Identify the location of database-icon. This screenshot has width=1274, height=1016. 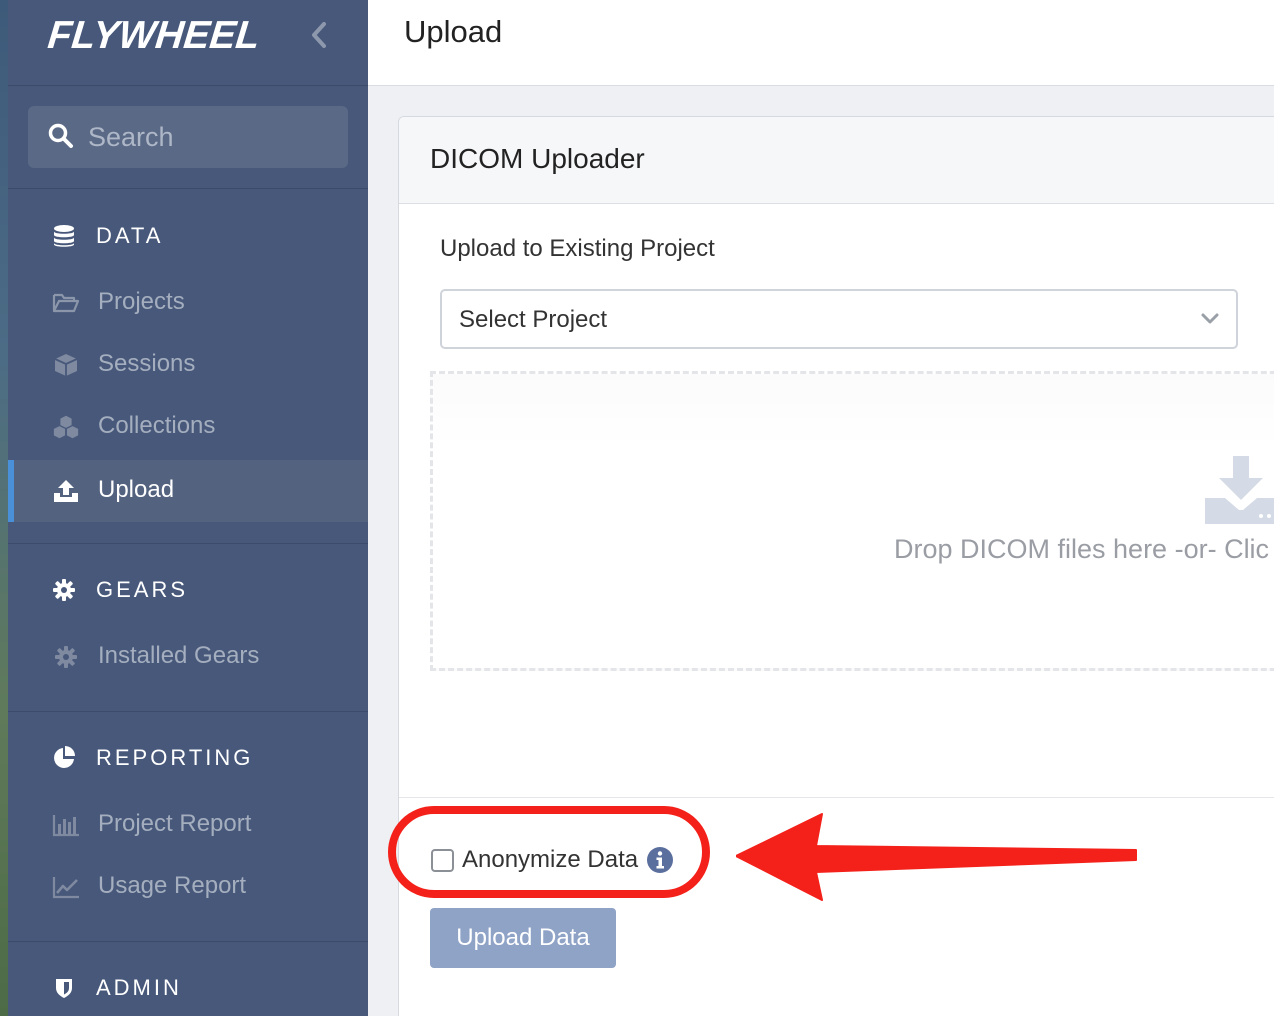
(64, 236).